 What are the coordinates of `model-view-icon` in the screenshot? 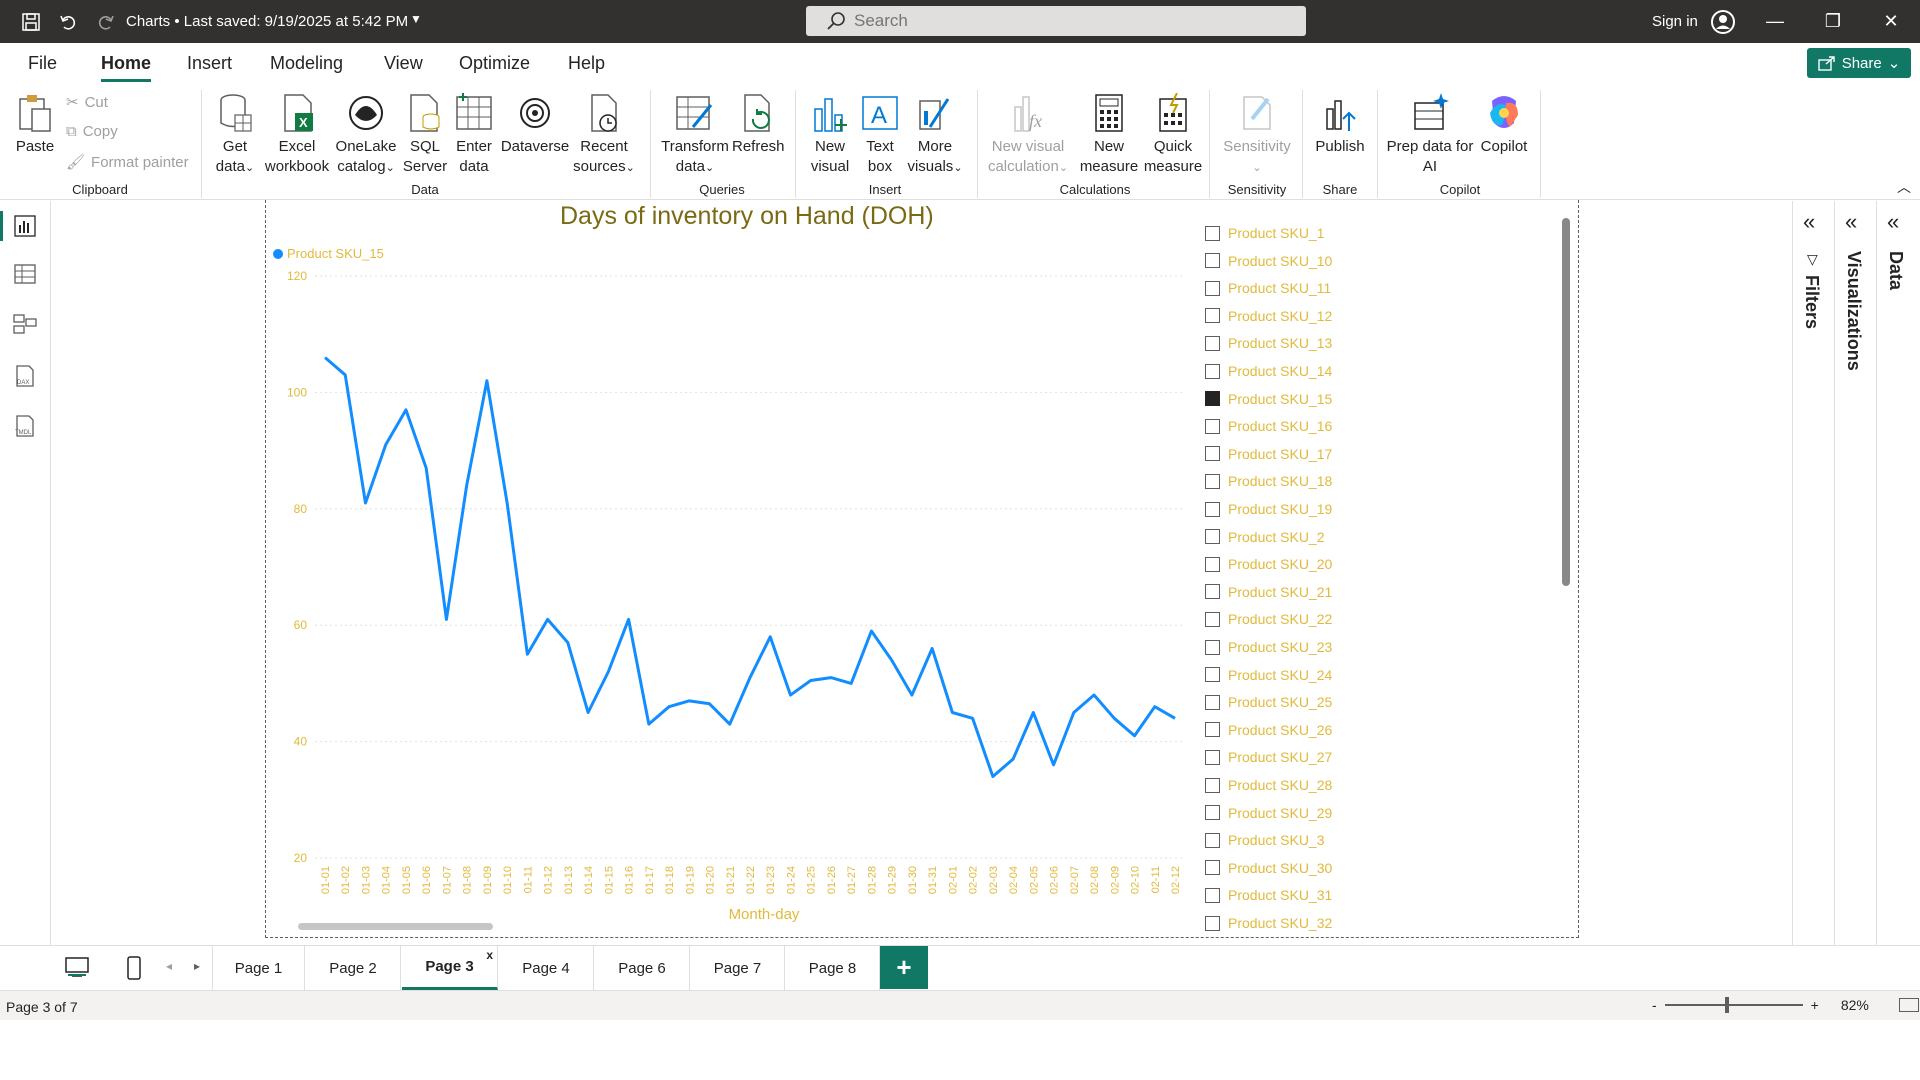 It's located at (25, 324).